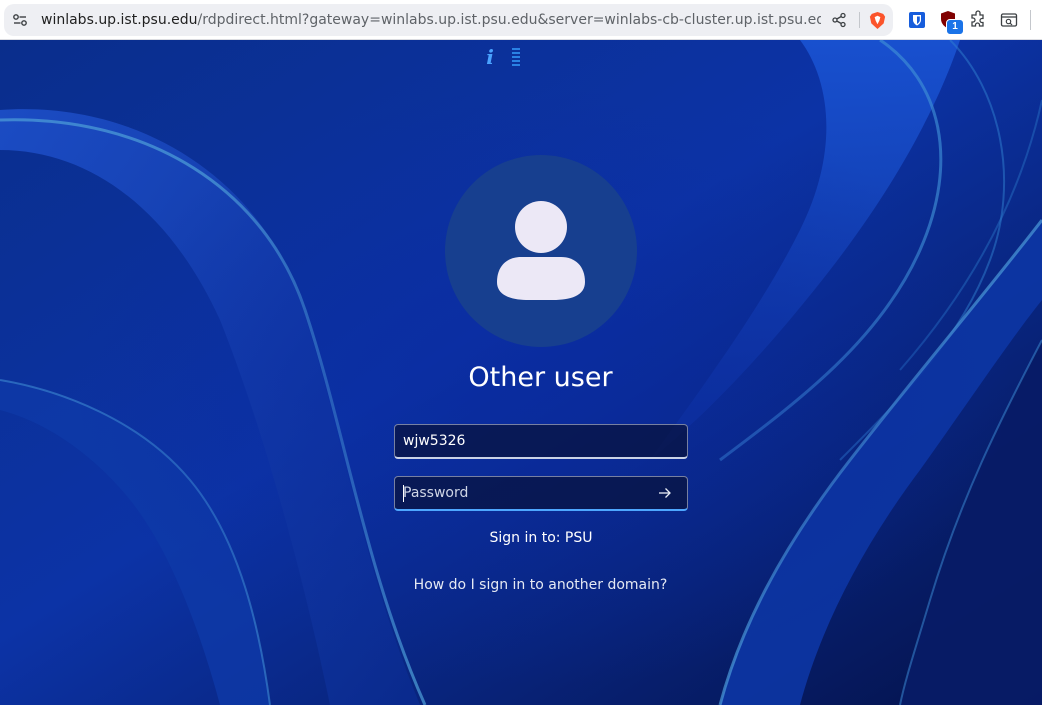 This screenshot has height=705, width=1042. I want to click on rdp-info-icon: i, so click(490, 57).